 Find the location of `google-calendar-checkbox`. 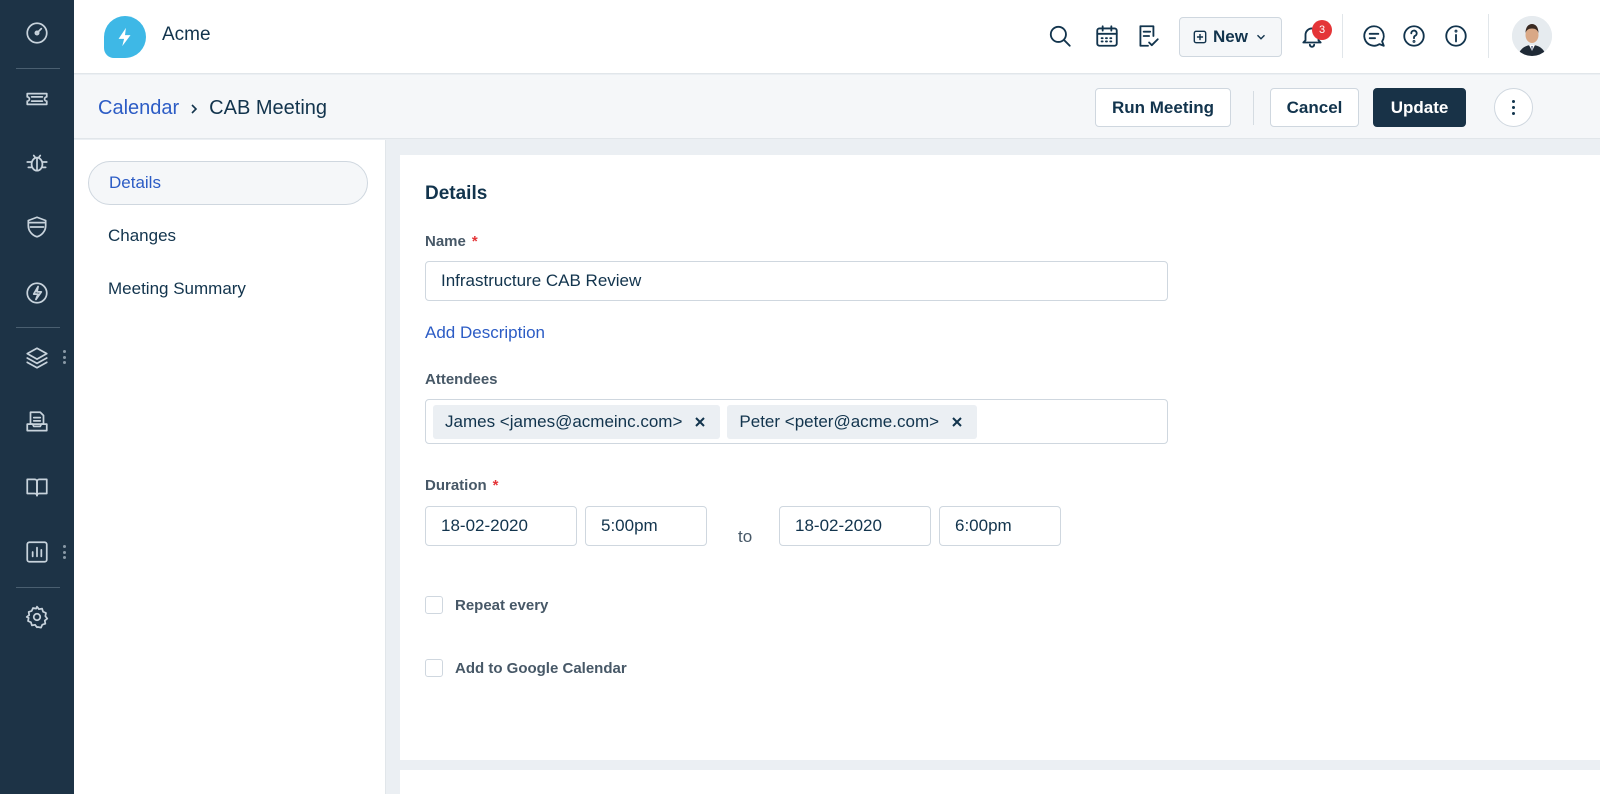

google-calendar-checkbox is located at coordinates (434, 668).